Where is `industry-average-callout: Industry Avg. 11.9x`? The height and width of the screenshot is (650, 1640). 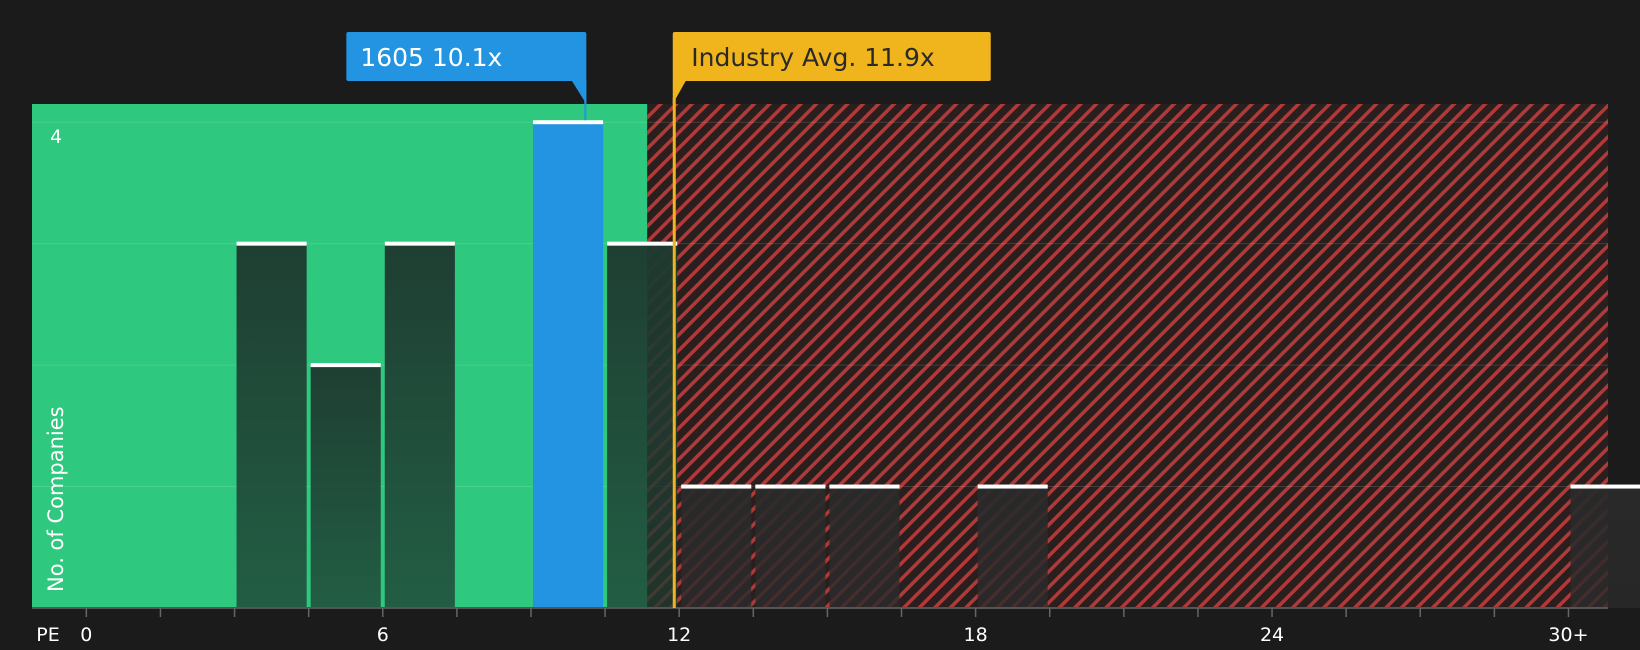 industry-average-callout: Industry Avg. 11.9x is located at coordinates (831, 68).